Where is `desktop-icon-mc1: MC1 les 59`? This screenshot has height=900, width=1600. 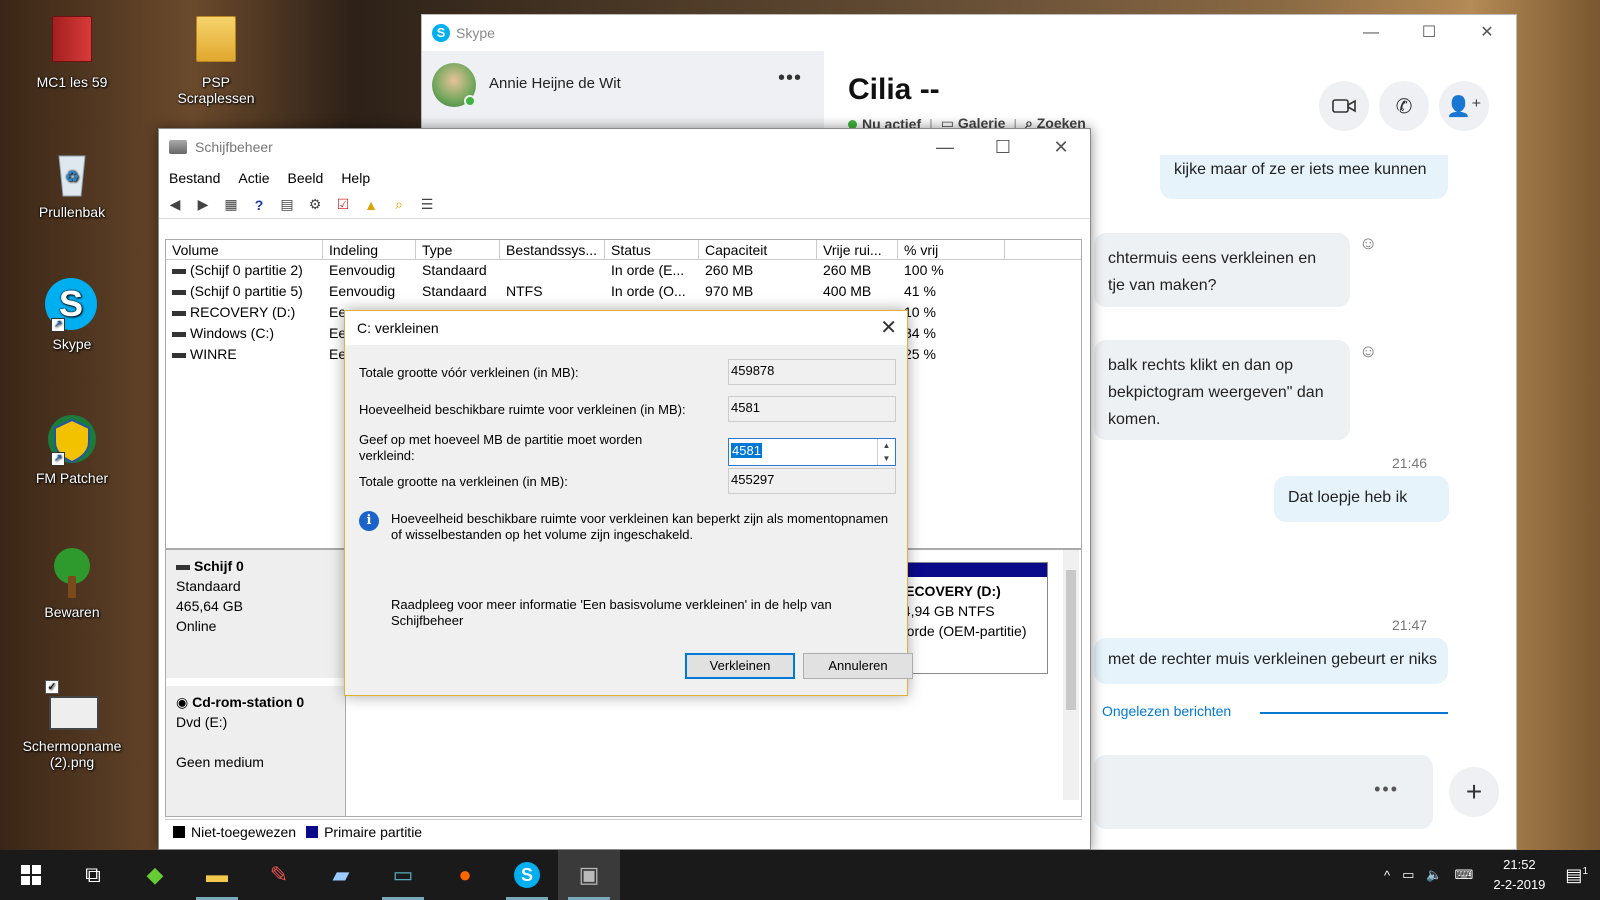
desktop-icon-mc1: MC1 les 59 is located at coordinates (72, 51).